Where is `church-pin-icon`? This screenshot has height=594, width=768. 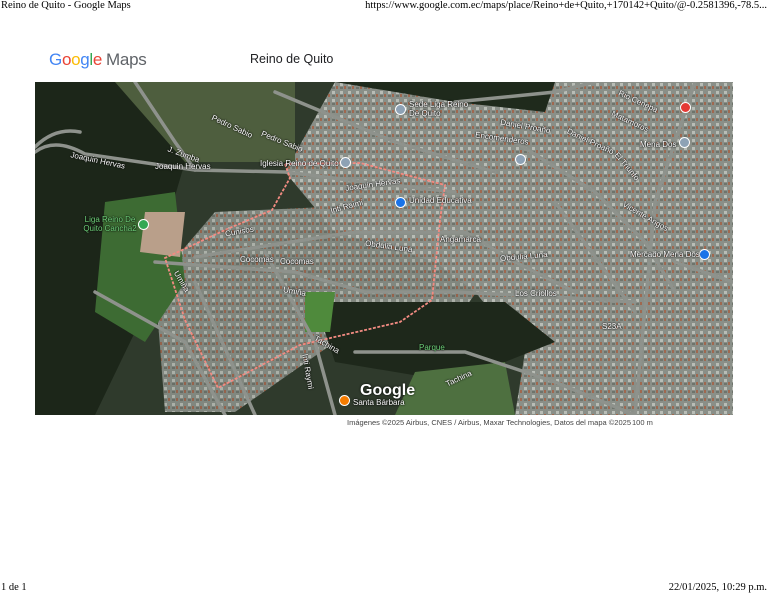
church-pin-icon is located at coordinates (345, 162).